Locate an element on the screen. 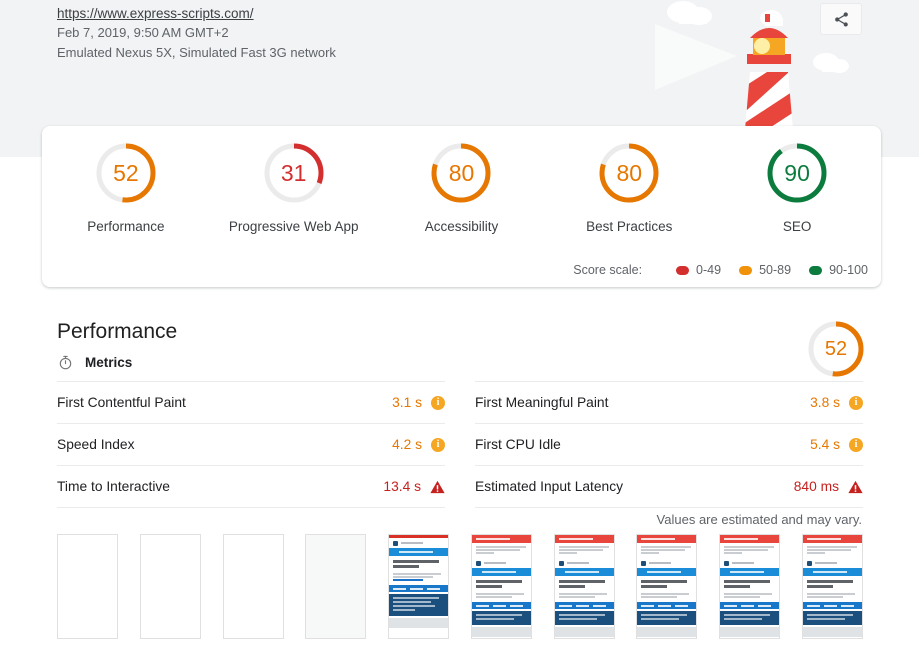  performance-section-title: Performance is located at coordinates (117, 331).